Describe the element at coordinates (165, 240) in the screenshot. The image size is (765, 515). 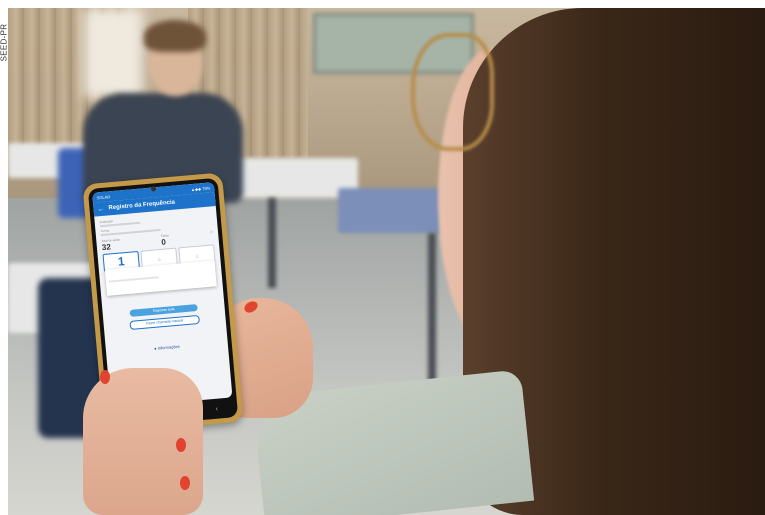
I see `count-absences: Faltas 0` at that location.